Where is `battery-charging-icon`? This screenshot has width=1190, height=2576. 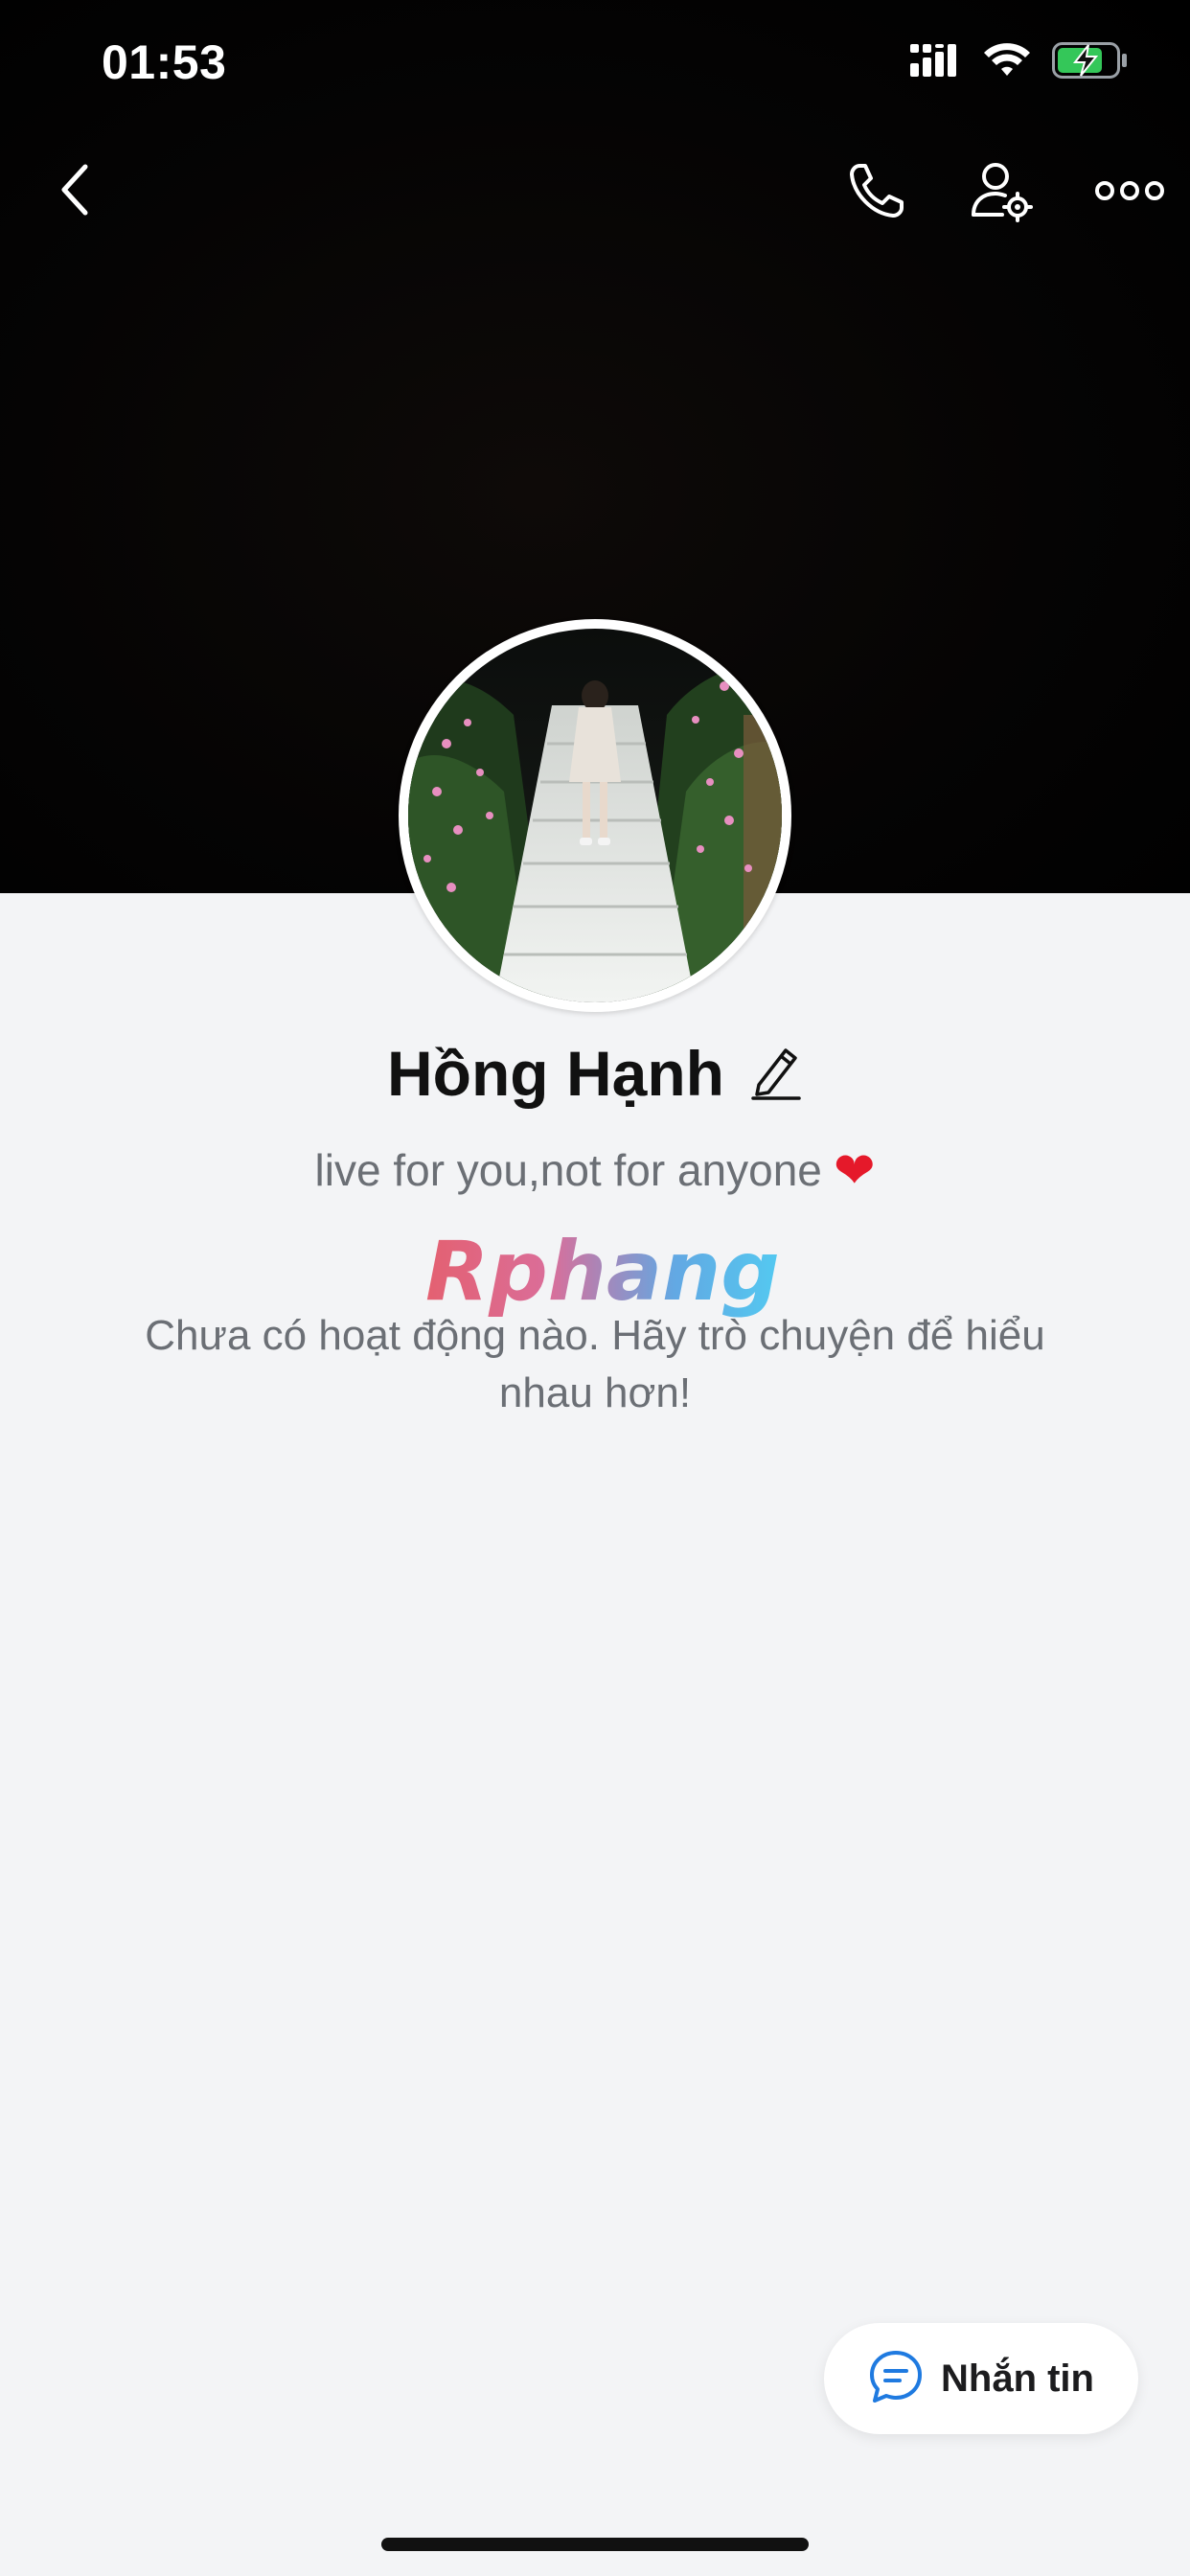
battery-charging-icon is located at coordinates (1091, 63).